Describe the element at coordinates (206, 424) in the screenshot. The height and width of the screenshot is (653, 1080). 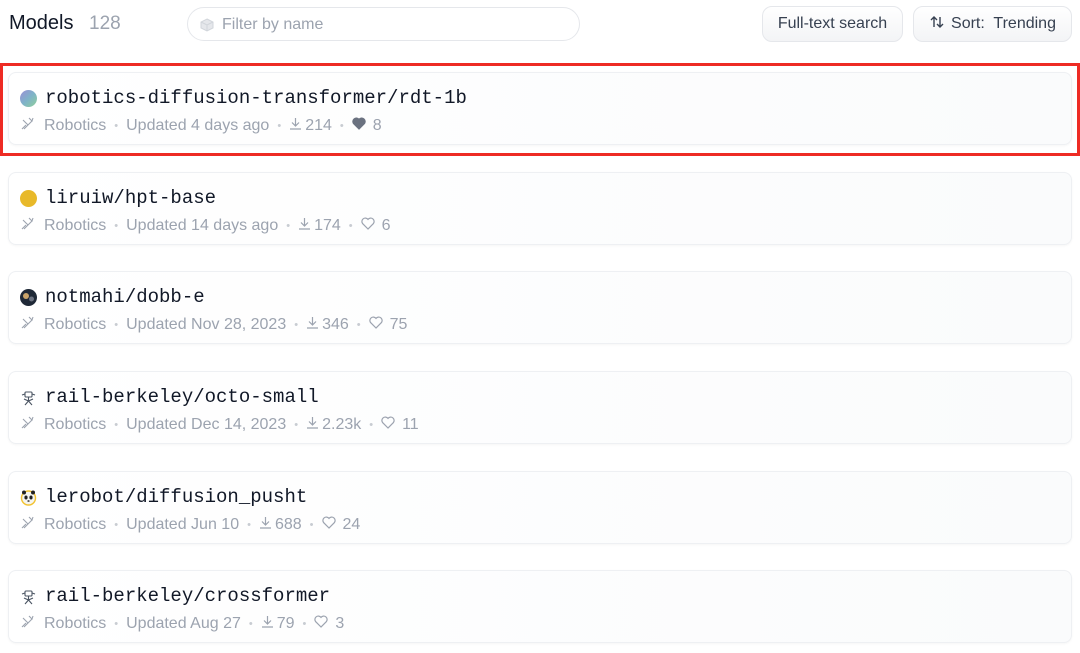
I see `model-updated: Updated Dec 14, 2023` at that location.